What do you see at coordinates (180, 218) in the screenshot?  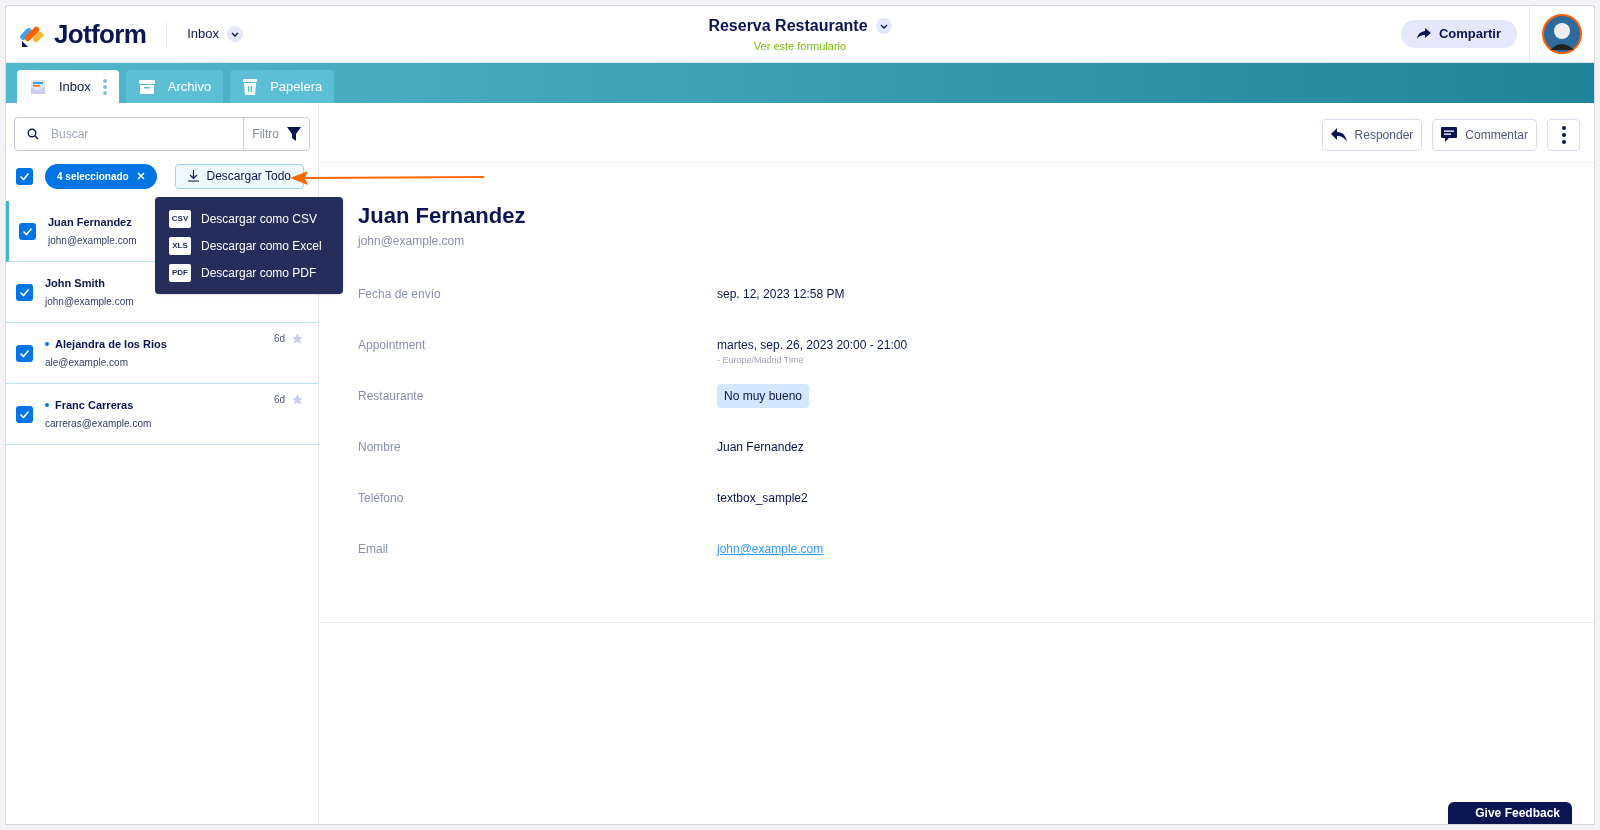 I see `file-icon: CSV` at bounding box center [180, 218].